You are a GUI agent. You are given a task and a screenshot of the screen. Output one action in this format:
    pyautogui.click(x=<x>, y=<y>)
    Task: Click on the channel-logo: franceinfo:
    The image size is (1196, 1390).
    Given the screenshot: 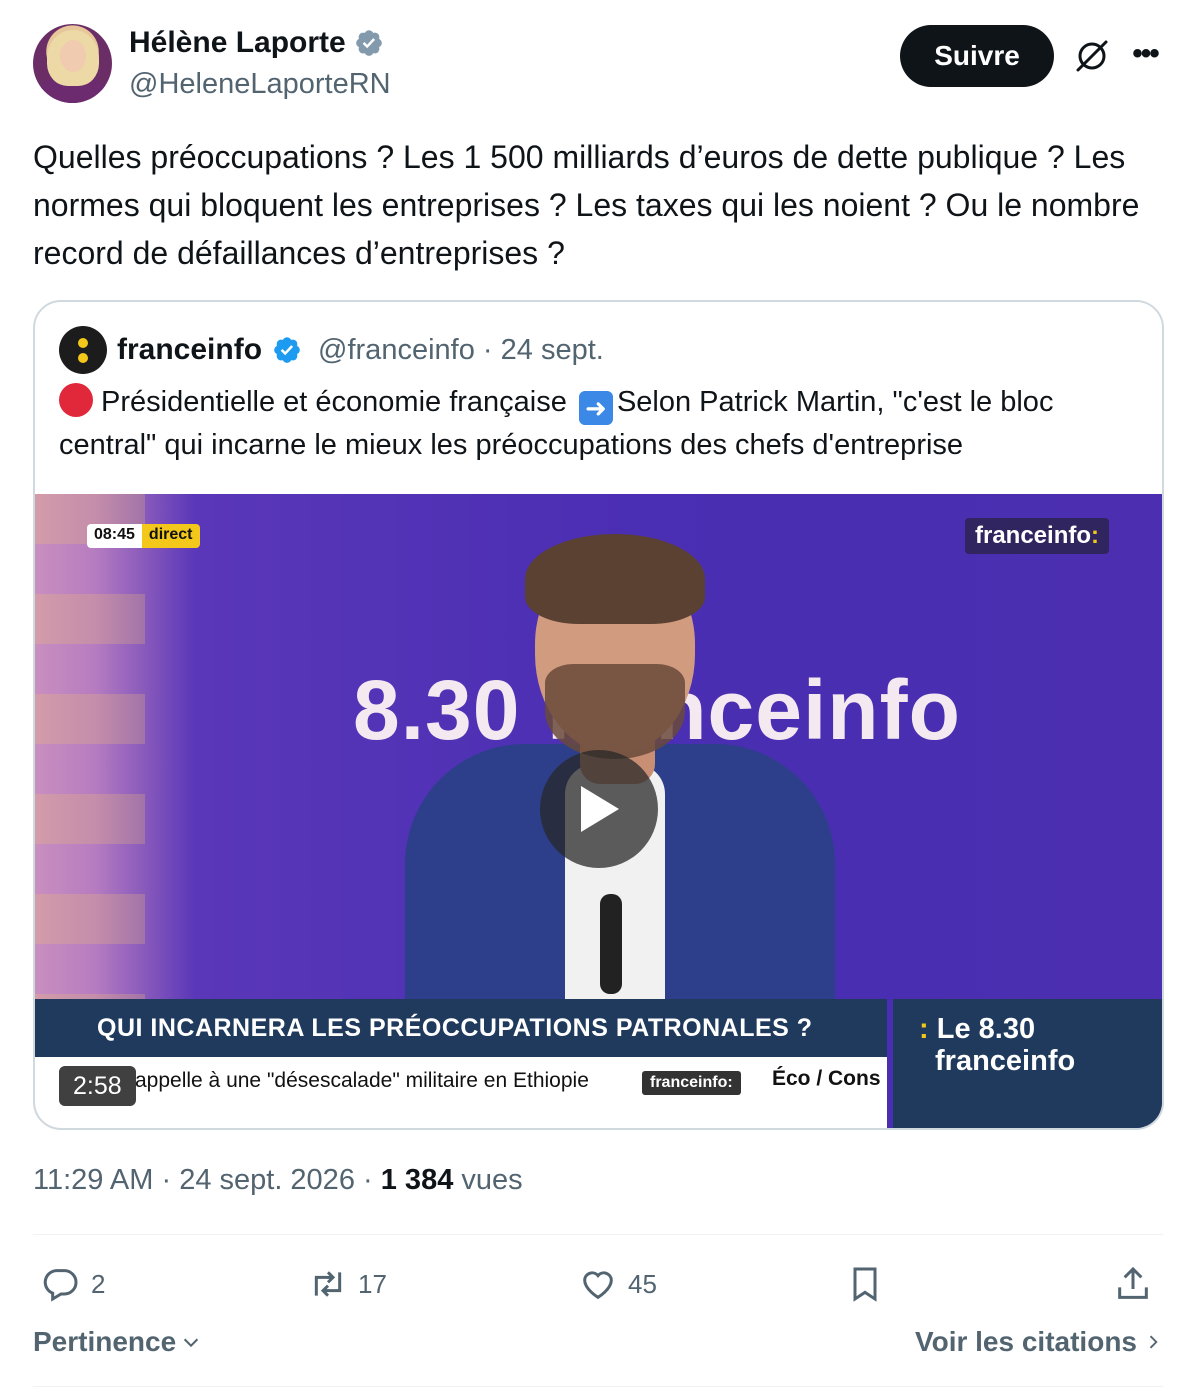 What is the action you would take?
    pyautogui.click(x=1036, y=536)
    